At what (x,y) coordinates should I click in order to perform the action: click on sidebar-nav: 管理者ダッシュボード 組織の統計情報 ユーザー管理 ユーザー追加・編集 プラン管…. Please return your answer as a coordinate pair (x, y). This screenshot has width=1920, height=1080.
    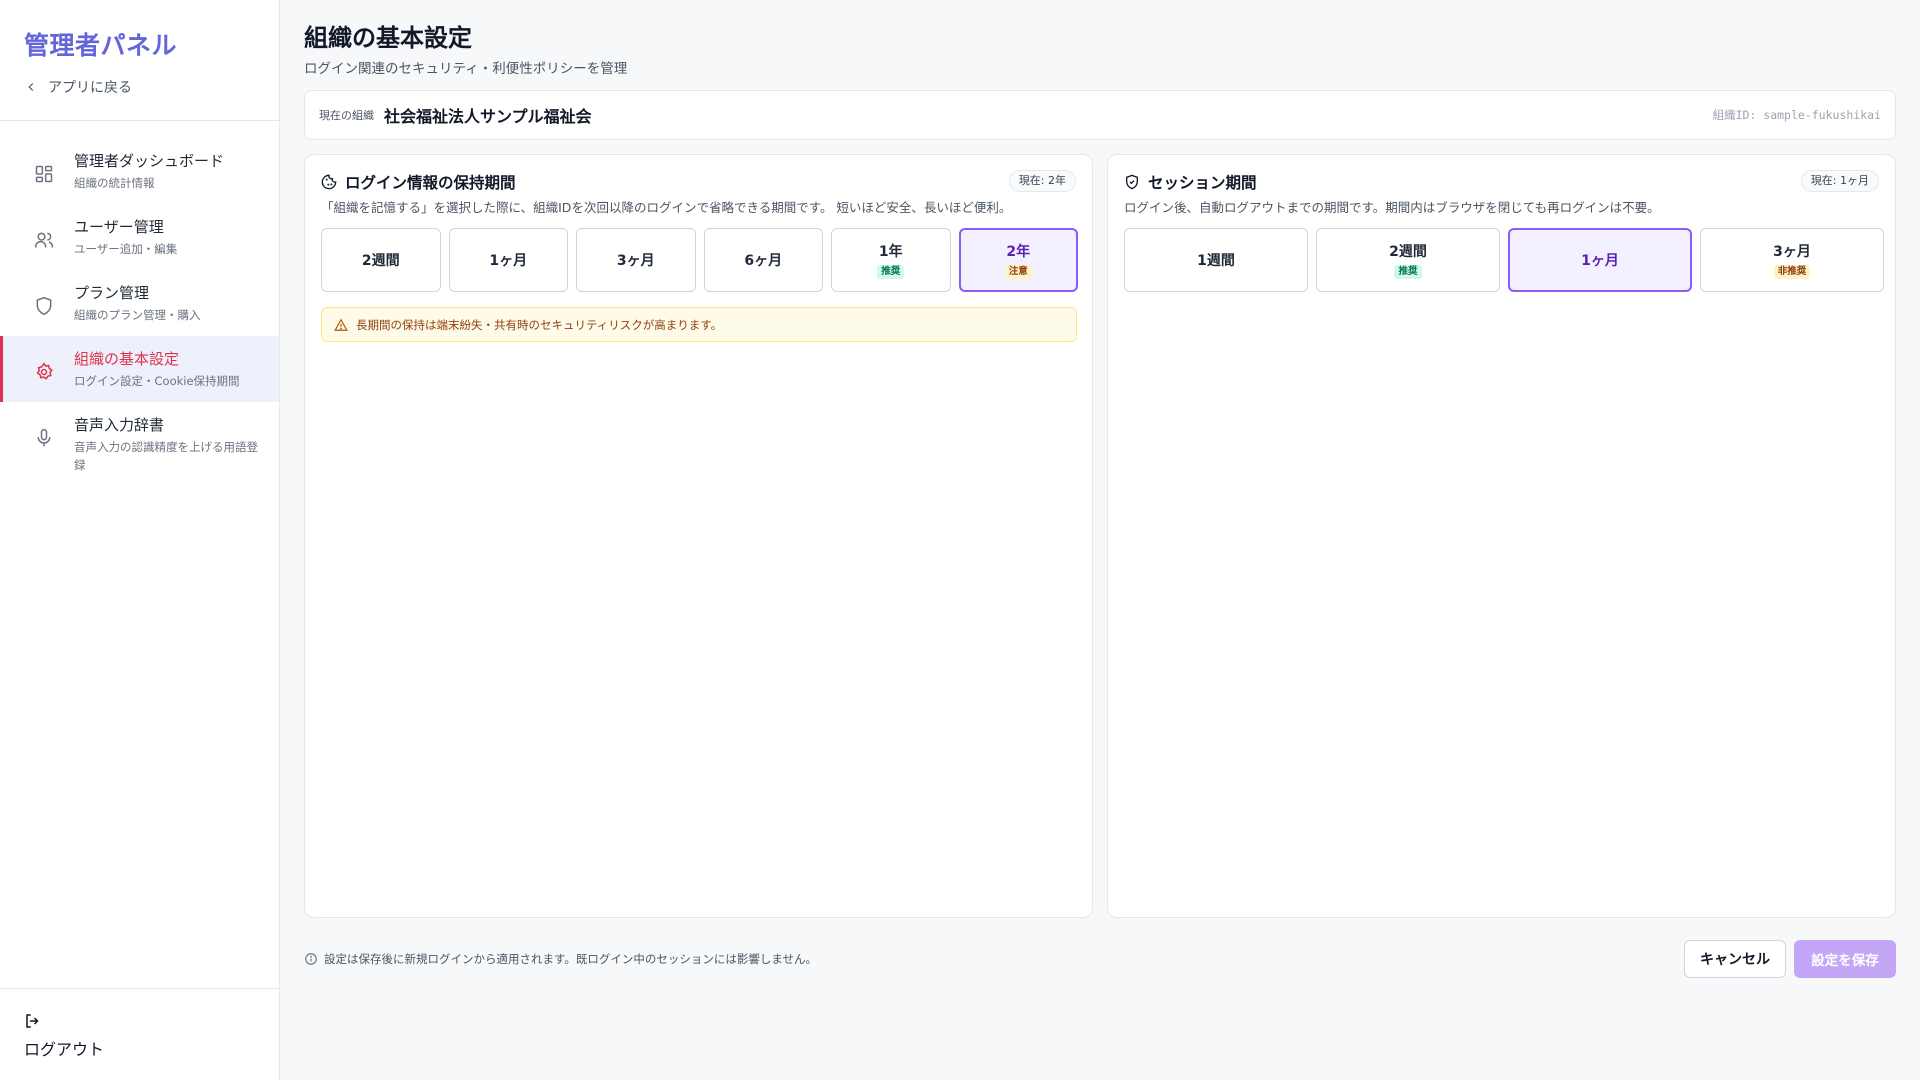
    Looking at the image, I should click on (139, 311).